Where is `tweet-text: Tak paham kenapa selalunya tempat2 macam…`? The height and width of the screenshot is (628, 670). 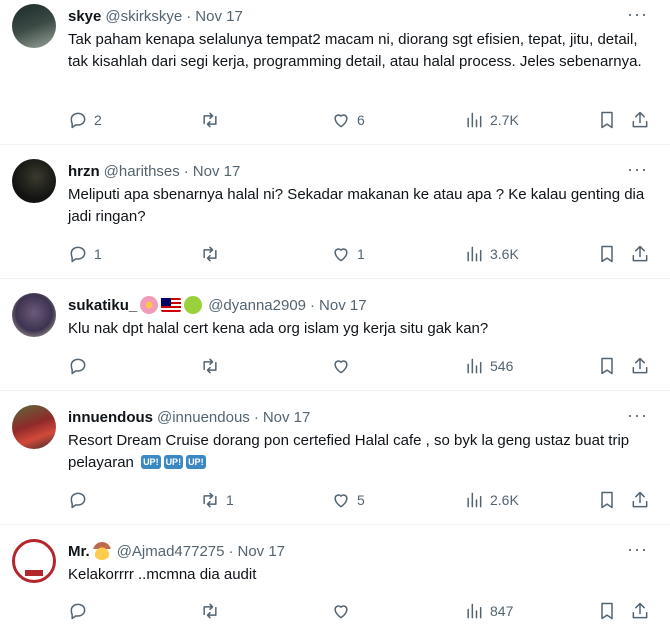 tweet-text: Tak paham kenapa selalunya tempat2 macam… is located at coordinates (355, 50).